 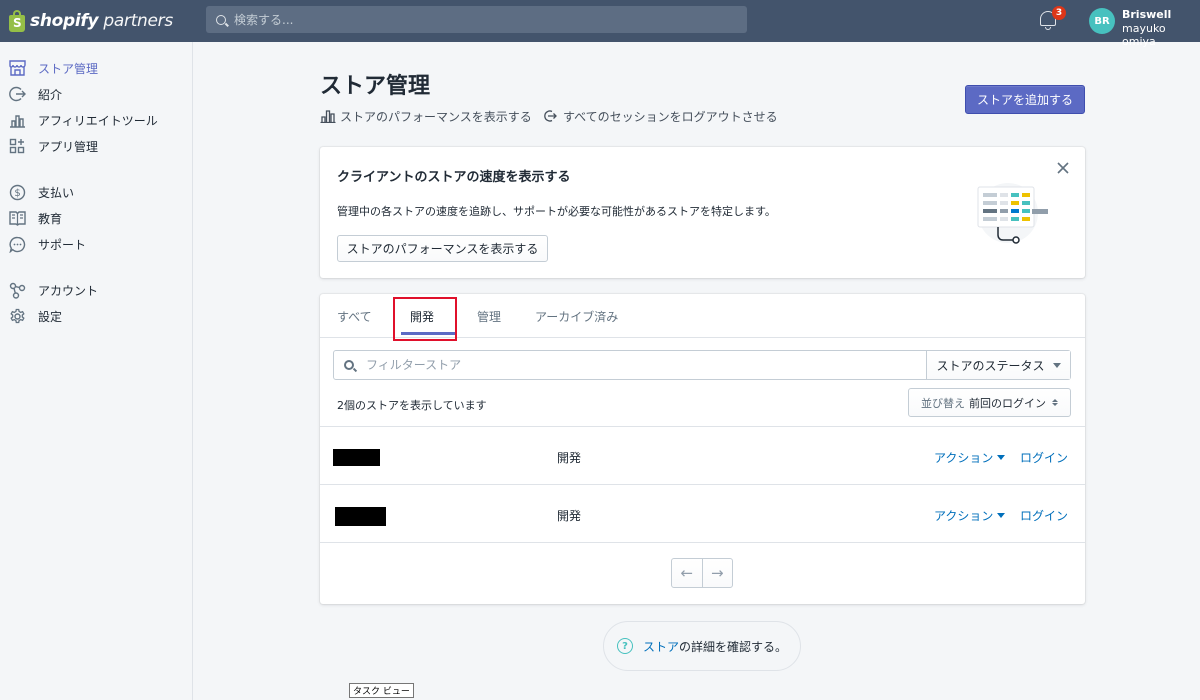 What do you see at coordinates (636, 365) in the screenshot?
I see `filter-stores-input` at bounding box center [636, 365].